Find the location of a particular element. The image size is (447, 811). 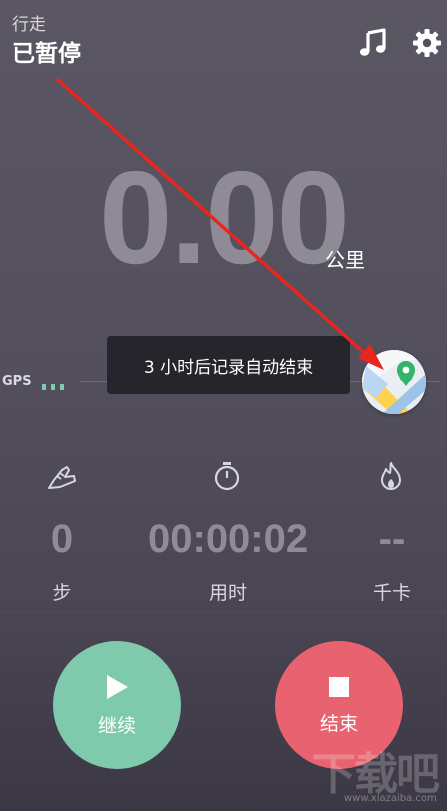

shoe-icon is located at coordinates (62, 478).